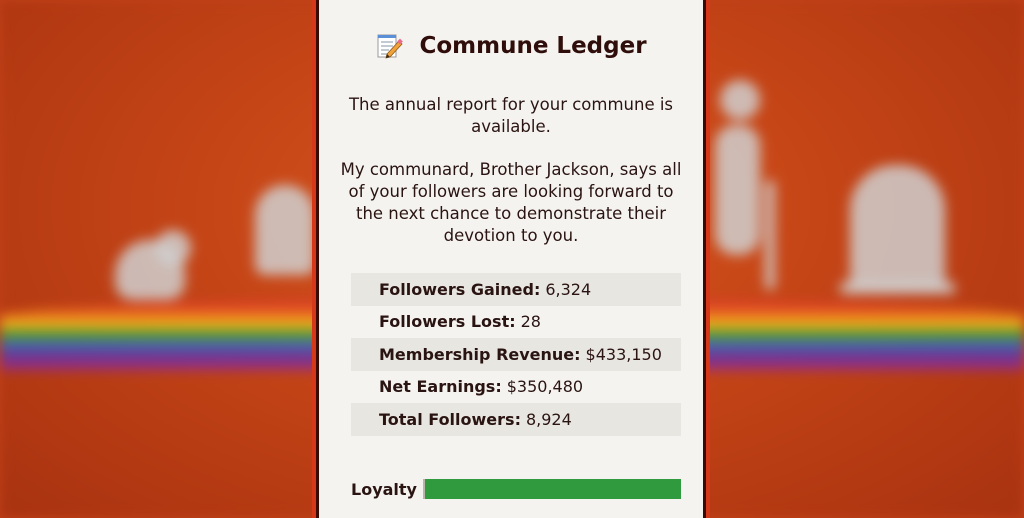 The image size is (1024, 518). What do you see at coordinates (545, 387) in the screenshot?
I see `stat-value: $350,480` at bounding box center [545, 387].